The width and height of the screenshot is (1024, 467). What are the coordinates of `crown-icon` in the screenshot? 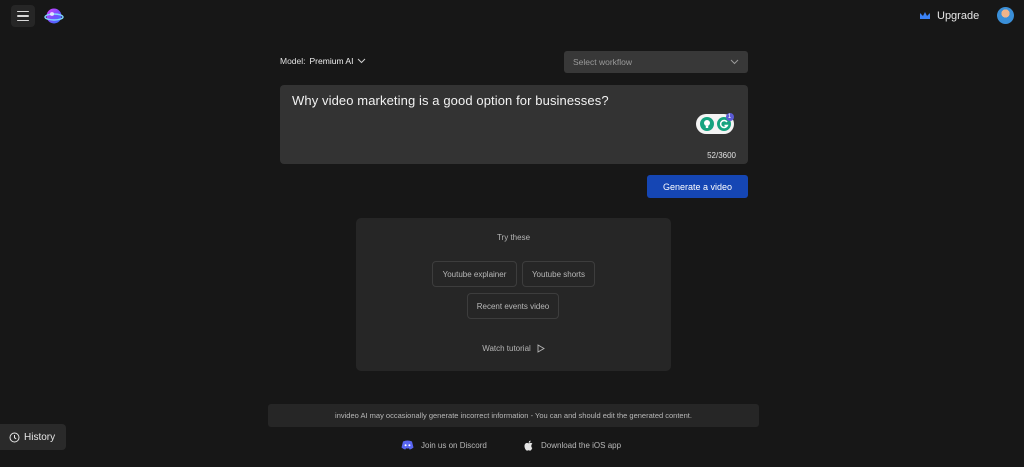 It's located at (925, 15).